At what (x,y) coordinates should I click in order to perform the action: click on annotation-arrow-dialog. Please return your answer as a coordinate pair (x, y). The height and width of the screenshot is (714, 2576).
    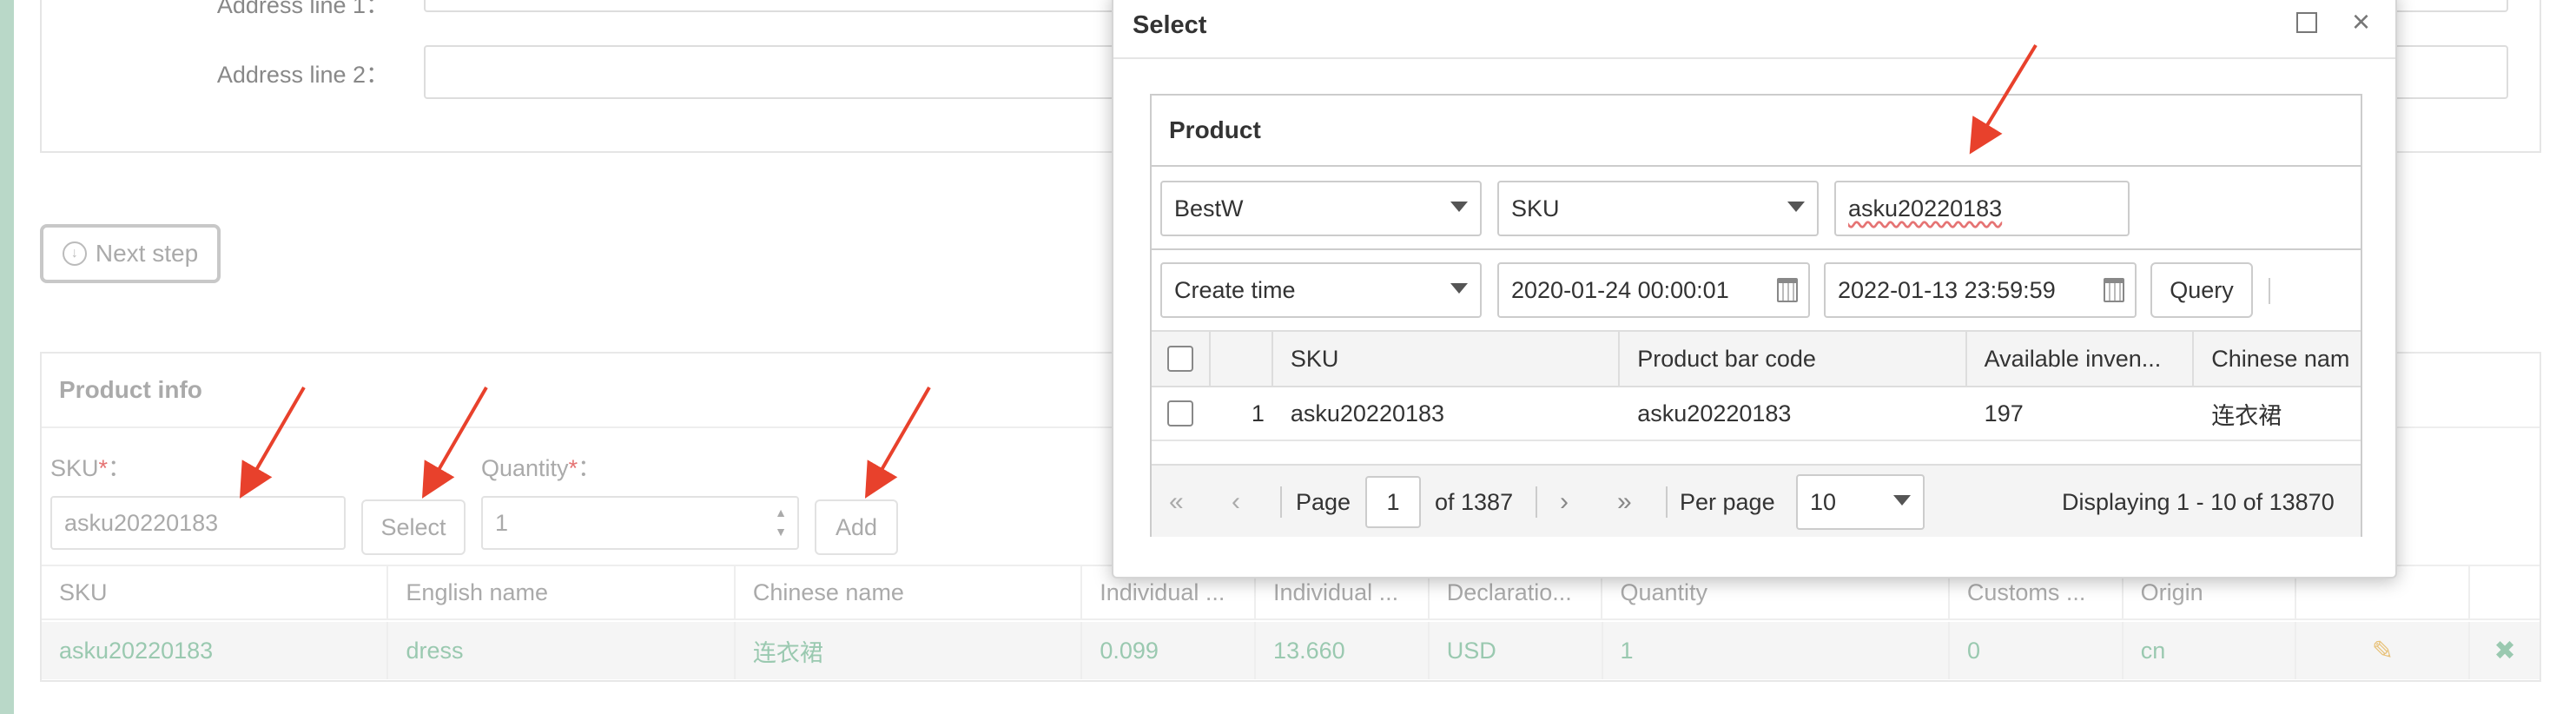
    Looking at the image, I should click on (2003, 99).